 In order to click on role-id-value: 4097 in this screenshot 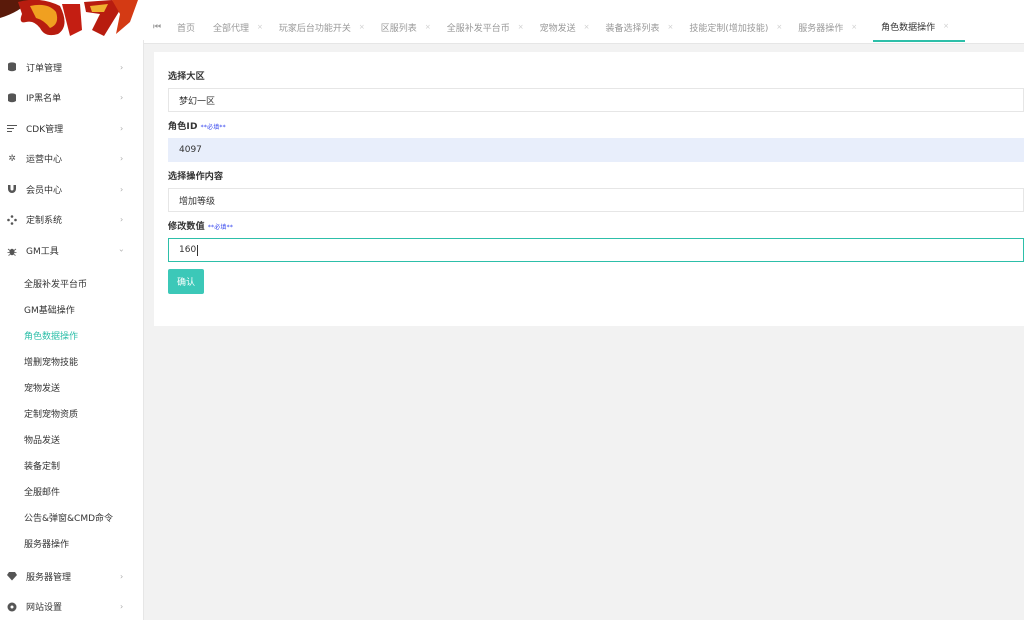, I will do `click(190, 150)`.